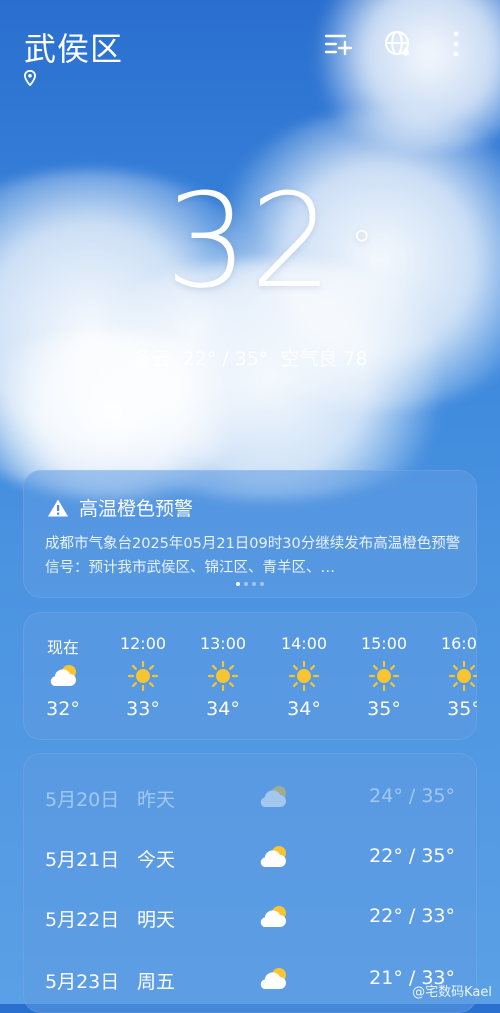 Image resolution: width=500 pixels, height=1013 pixels. I want to click on day-date: 5月22日, so click(82, 920).